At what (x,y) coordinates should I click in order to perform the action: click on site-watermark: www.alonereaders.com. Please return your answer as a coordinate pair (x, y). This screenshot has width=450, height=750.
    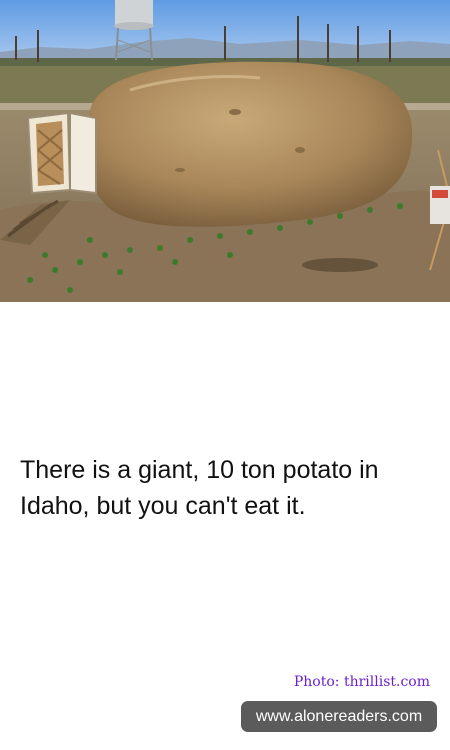
    Looking at the image, I should click on (339, 716).